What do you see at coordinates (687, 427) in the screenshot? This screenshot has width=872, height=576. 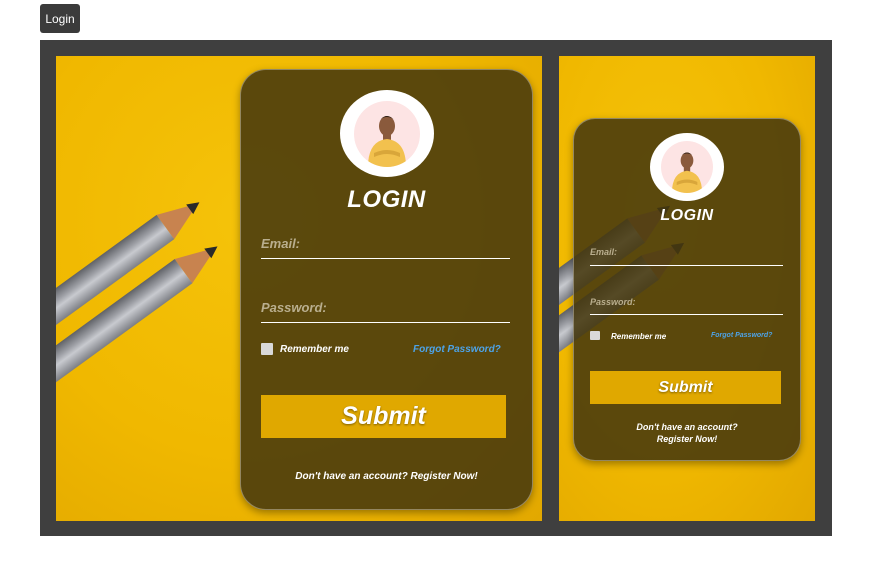 I see `register-line-1: Don't have an account?` at bounding box center [687, 427].